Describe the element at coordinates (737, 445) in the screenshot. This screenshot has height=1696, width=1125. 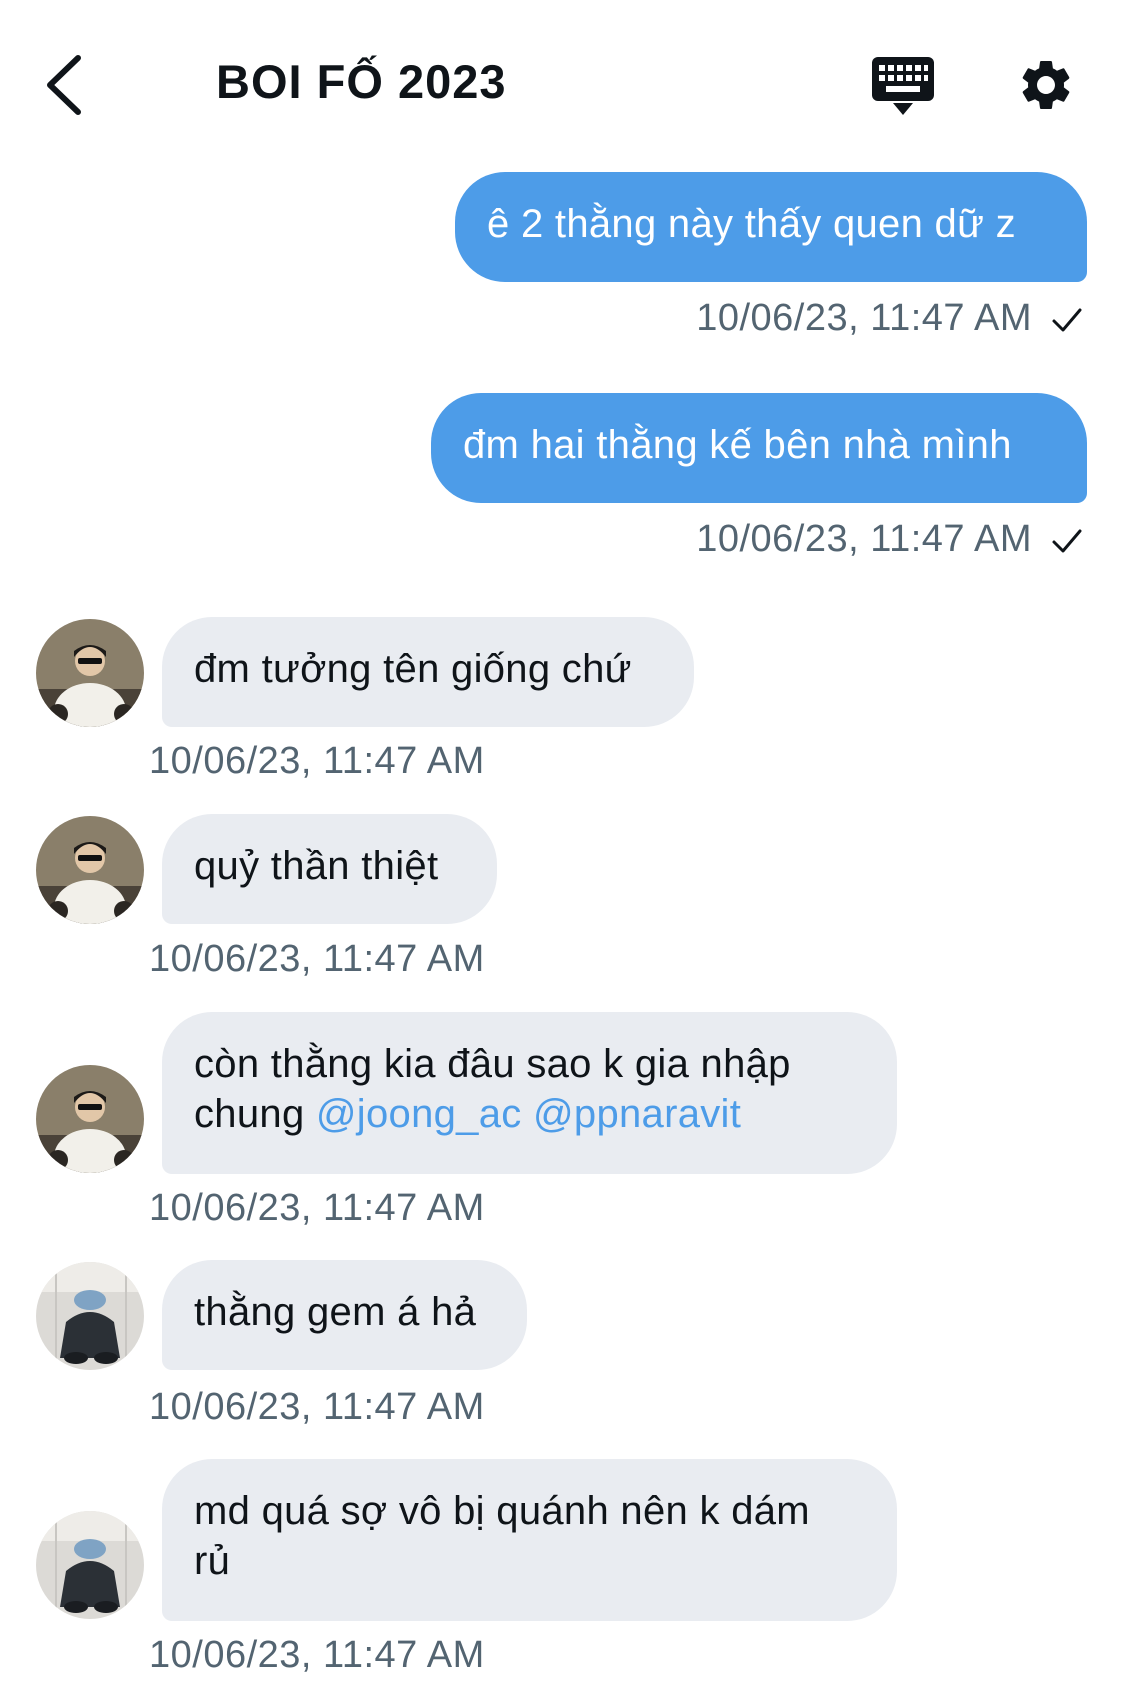
I see `message-text: đm hai thằng kế bên nhà mình` at that location.